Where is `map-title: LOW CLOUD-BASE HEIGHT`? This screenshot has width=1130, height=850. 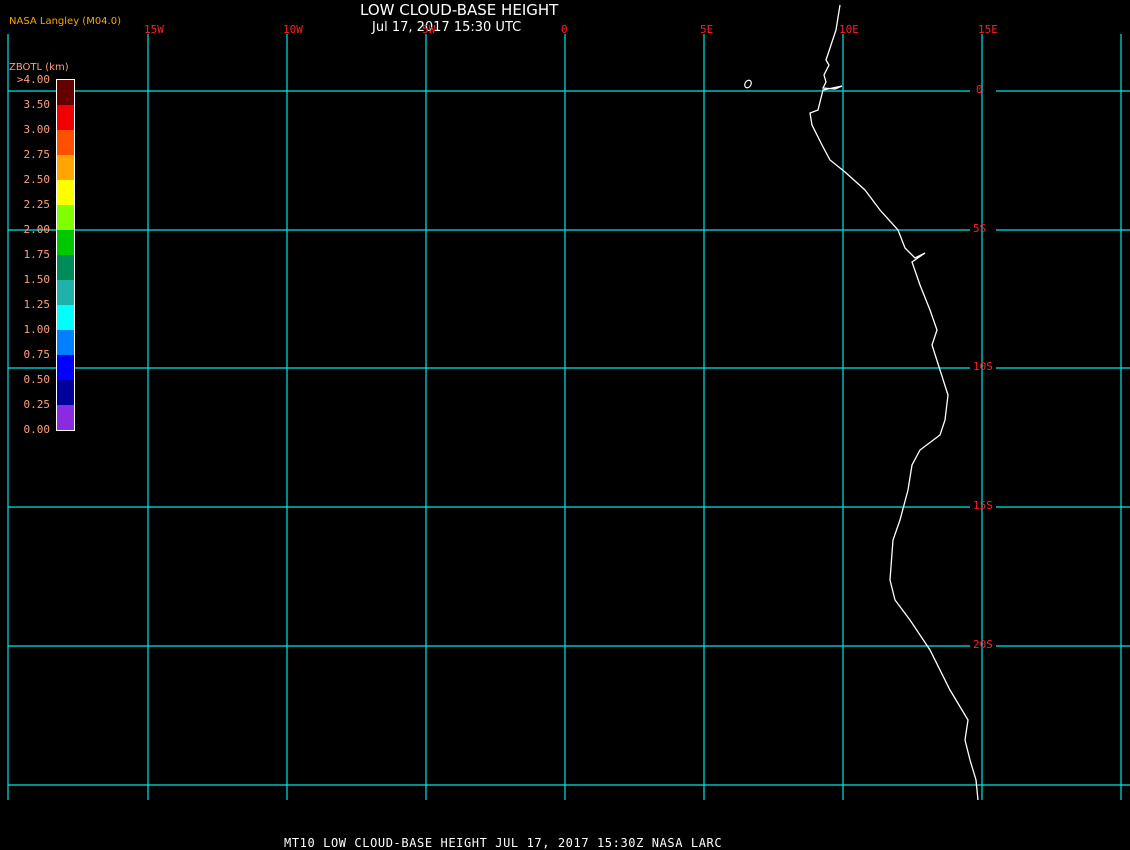
map-title: LOW CLOUD-BASE HEIGHT is located at coordinates (459, 10).